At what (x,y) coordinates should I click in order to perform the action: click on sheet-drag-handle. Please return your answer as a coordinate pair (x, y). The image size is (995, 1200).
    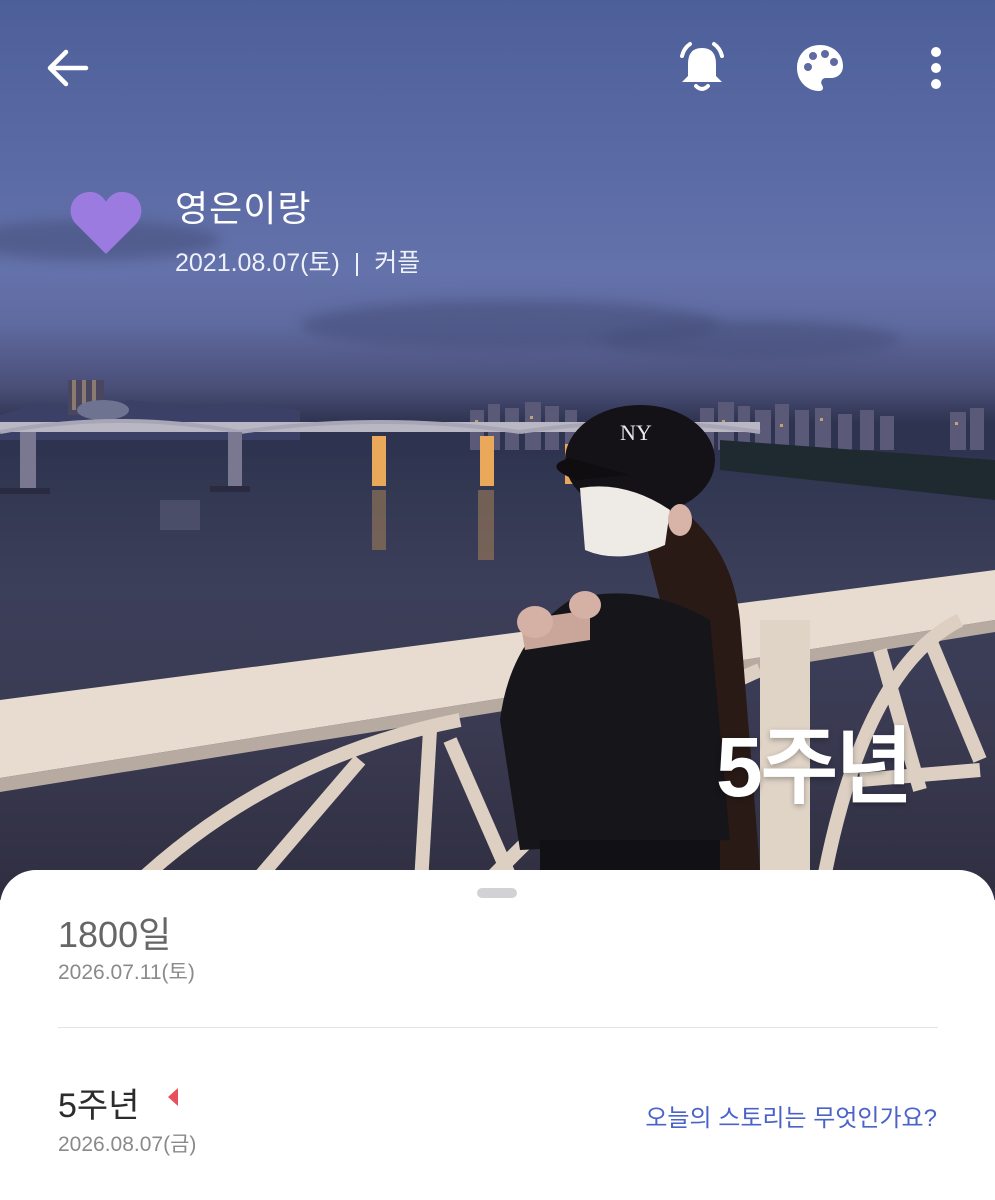
    Looking at the image, I should click on (497, 893).